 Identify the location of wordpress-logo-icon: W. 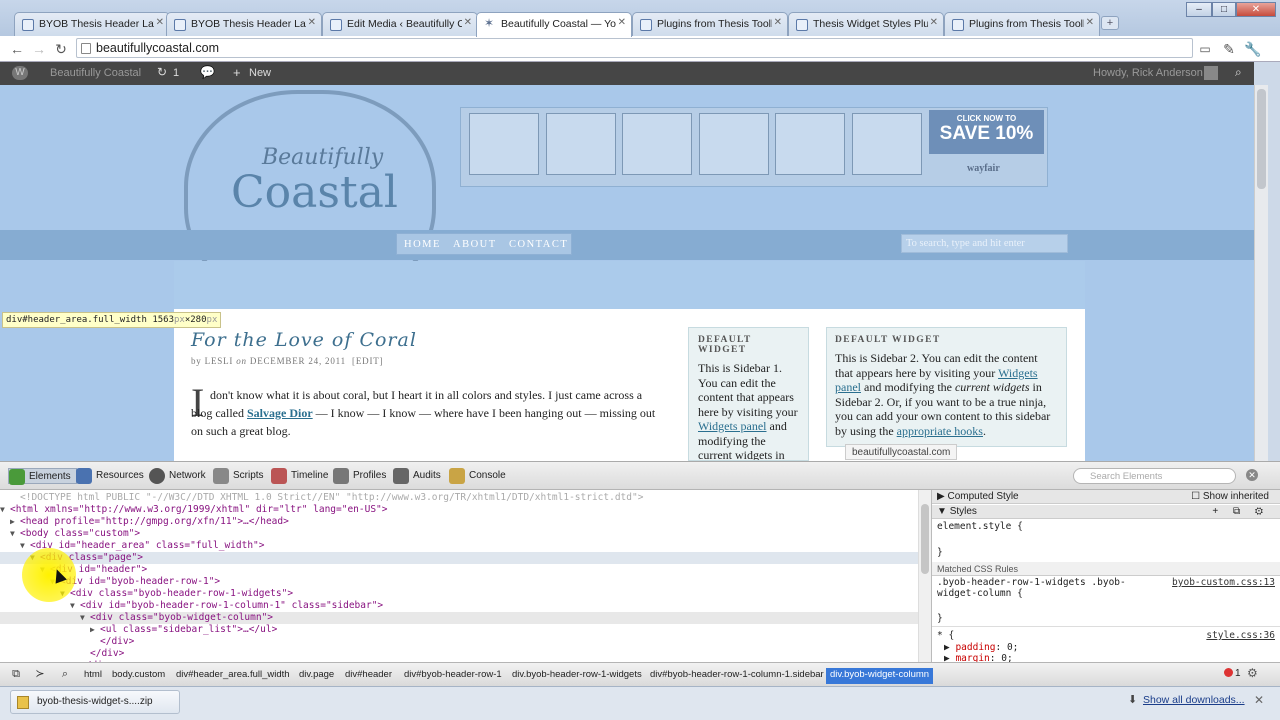
(20, 73).